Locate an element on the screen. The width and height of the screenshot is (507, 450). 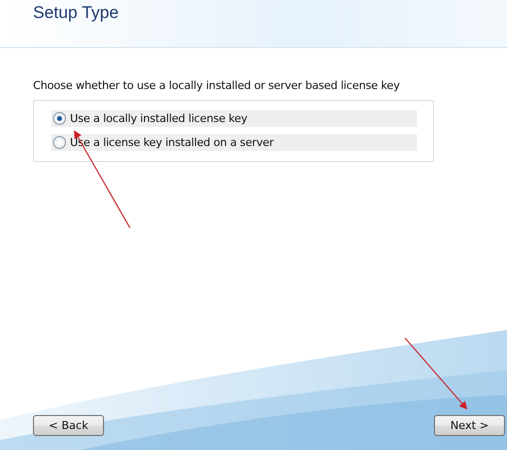
window-title: Setup Type is located at coordinates (76, 12).